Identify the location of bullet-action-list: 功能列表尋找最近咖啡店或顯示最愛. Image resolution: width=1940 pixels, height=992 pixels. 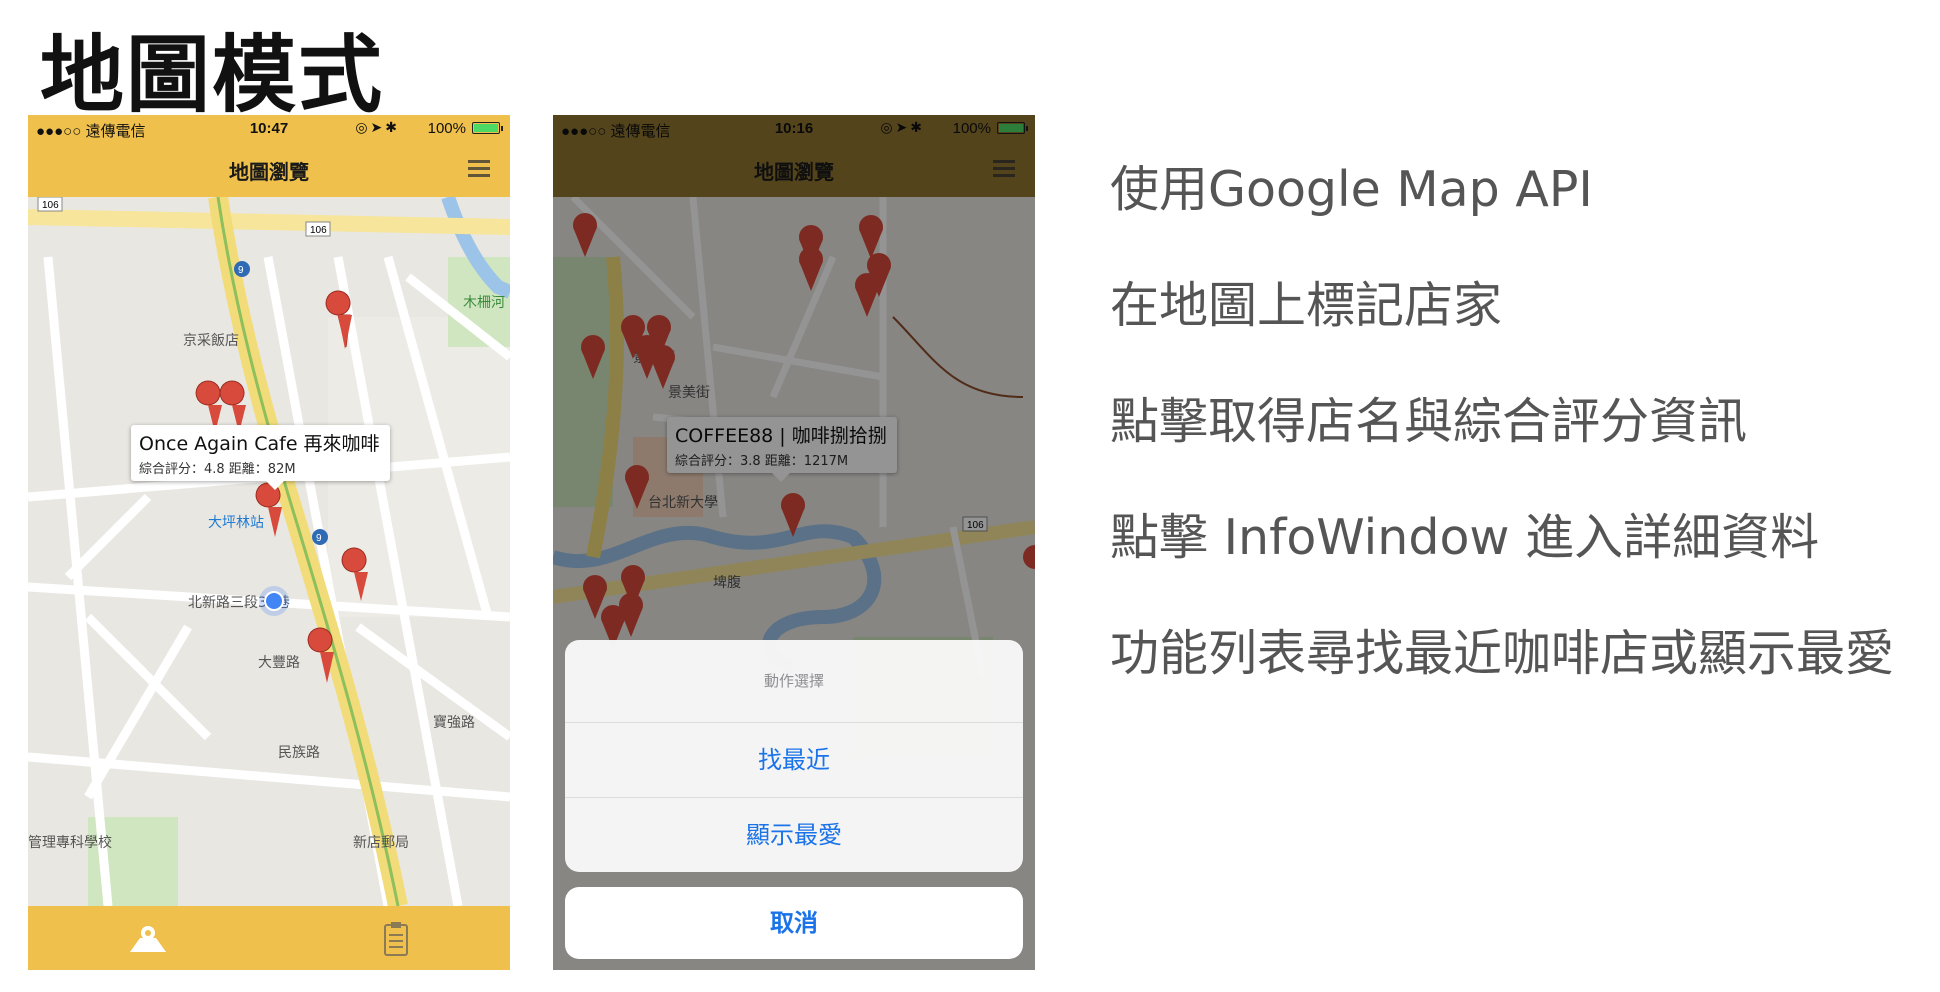
(1502, 653).